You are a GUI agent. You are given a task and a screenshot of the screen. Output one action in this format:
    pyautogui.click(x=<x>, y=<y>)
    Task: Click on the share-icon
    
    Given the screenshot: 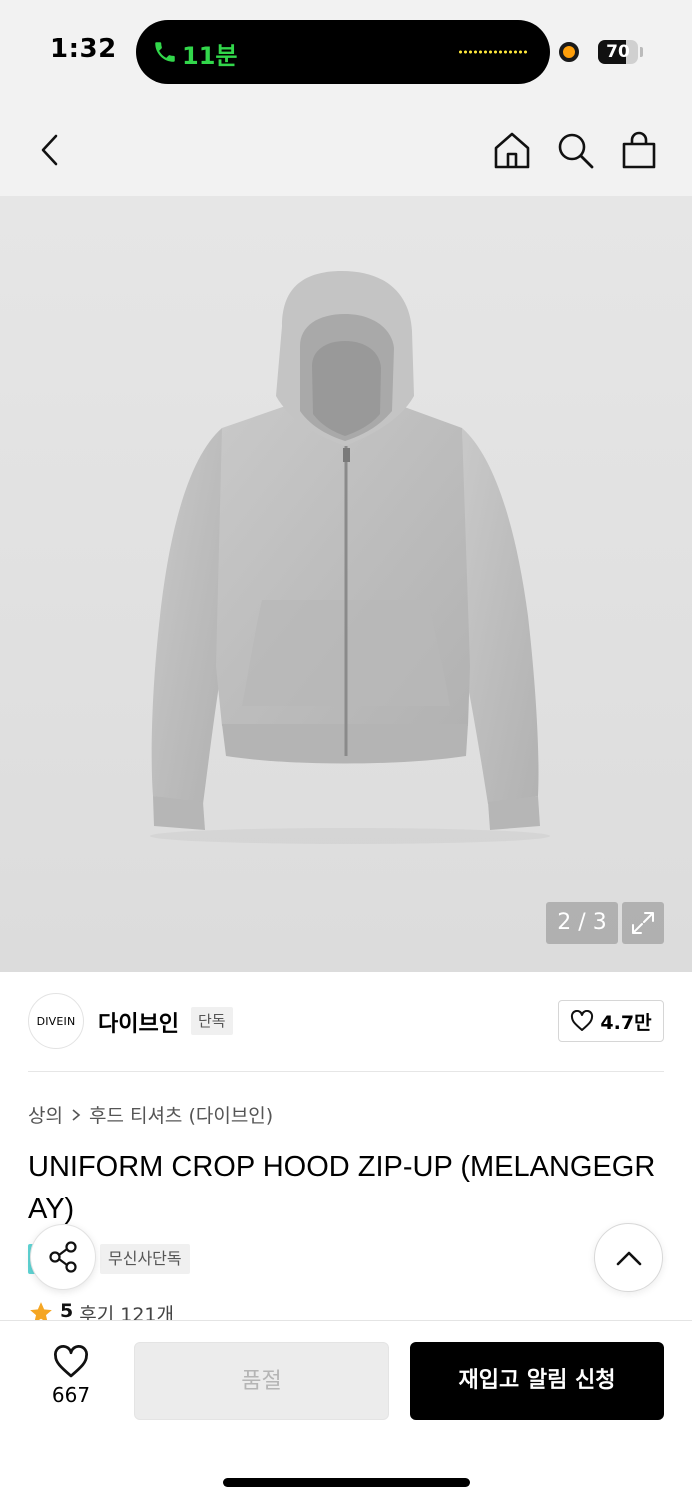 What is the action you would take?
    pyautogui.click(x=63, y=1257)
    